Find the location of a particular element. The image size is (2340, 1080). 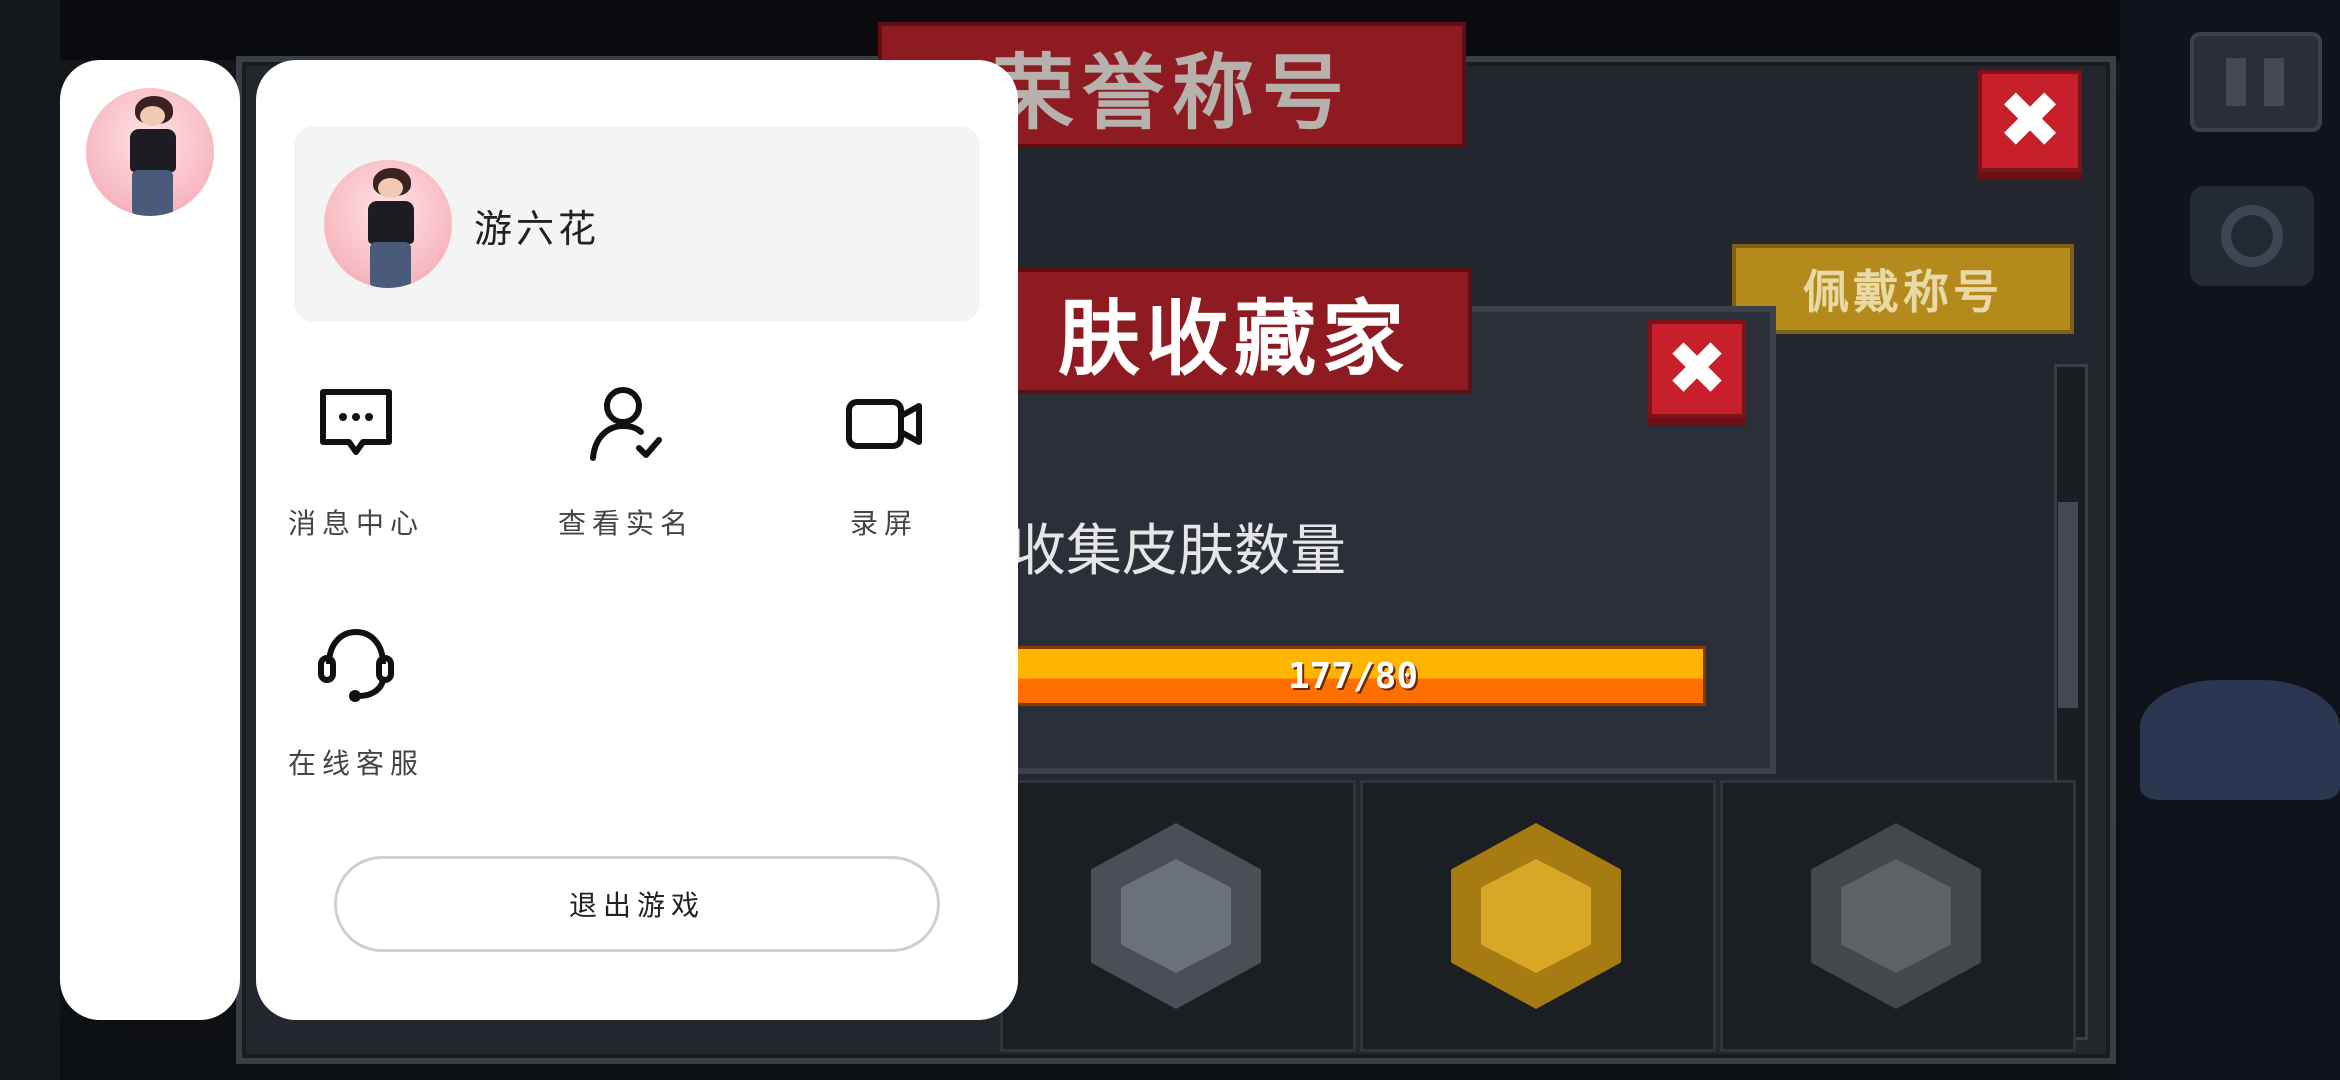

book-badge-icon is located at coordinates (1536, 916).